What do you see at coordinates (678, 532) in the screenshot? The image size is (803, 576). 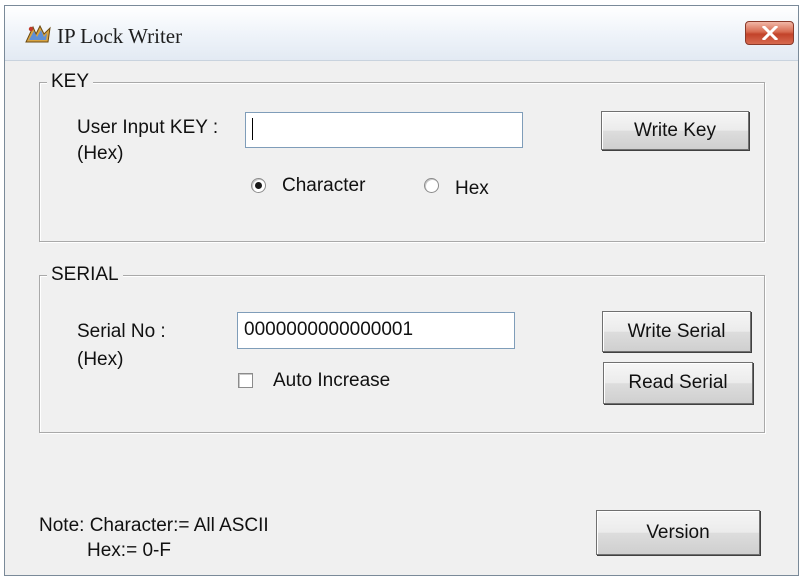 I see `version-button: Version` at bounding box center [678, 532].